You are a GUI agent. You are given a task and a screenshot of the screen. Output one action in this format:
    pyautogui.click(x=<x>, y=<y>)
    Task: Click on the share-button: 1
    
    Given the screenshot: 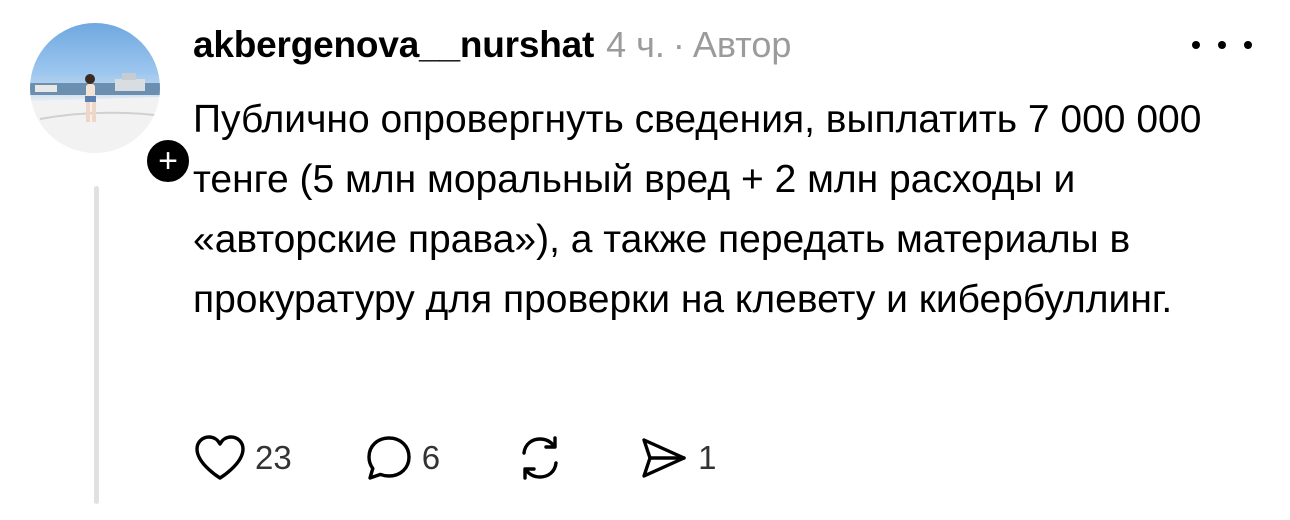 What is the action you would take?
    pyautogui.click(x=677, y=458)
    